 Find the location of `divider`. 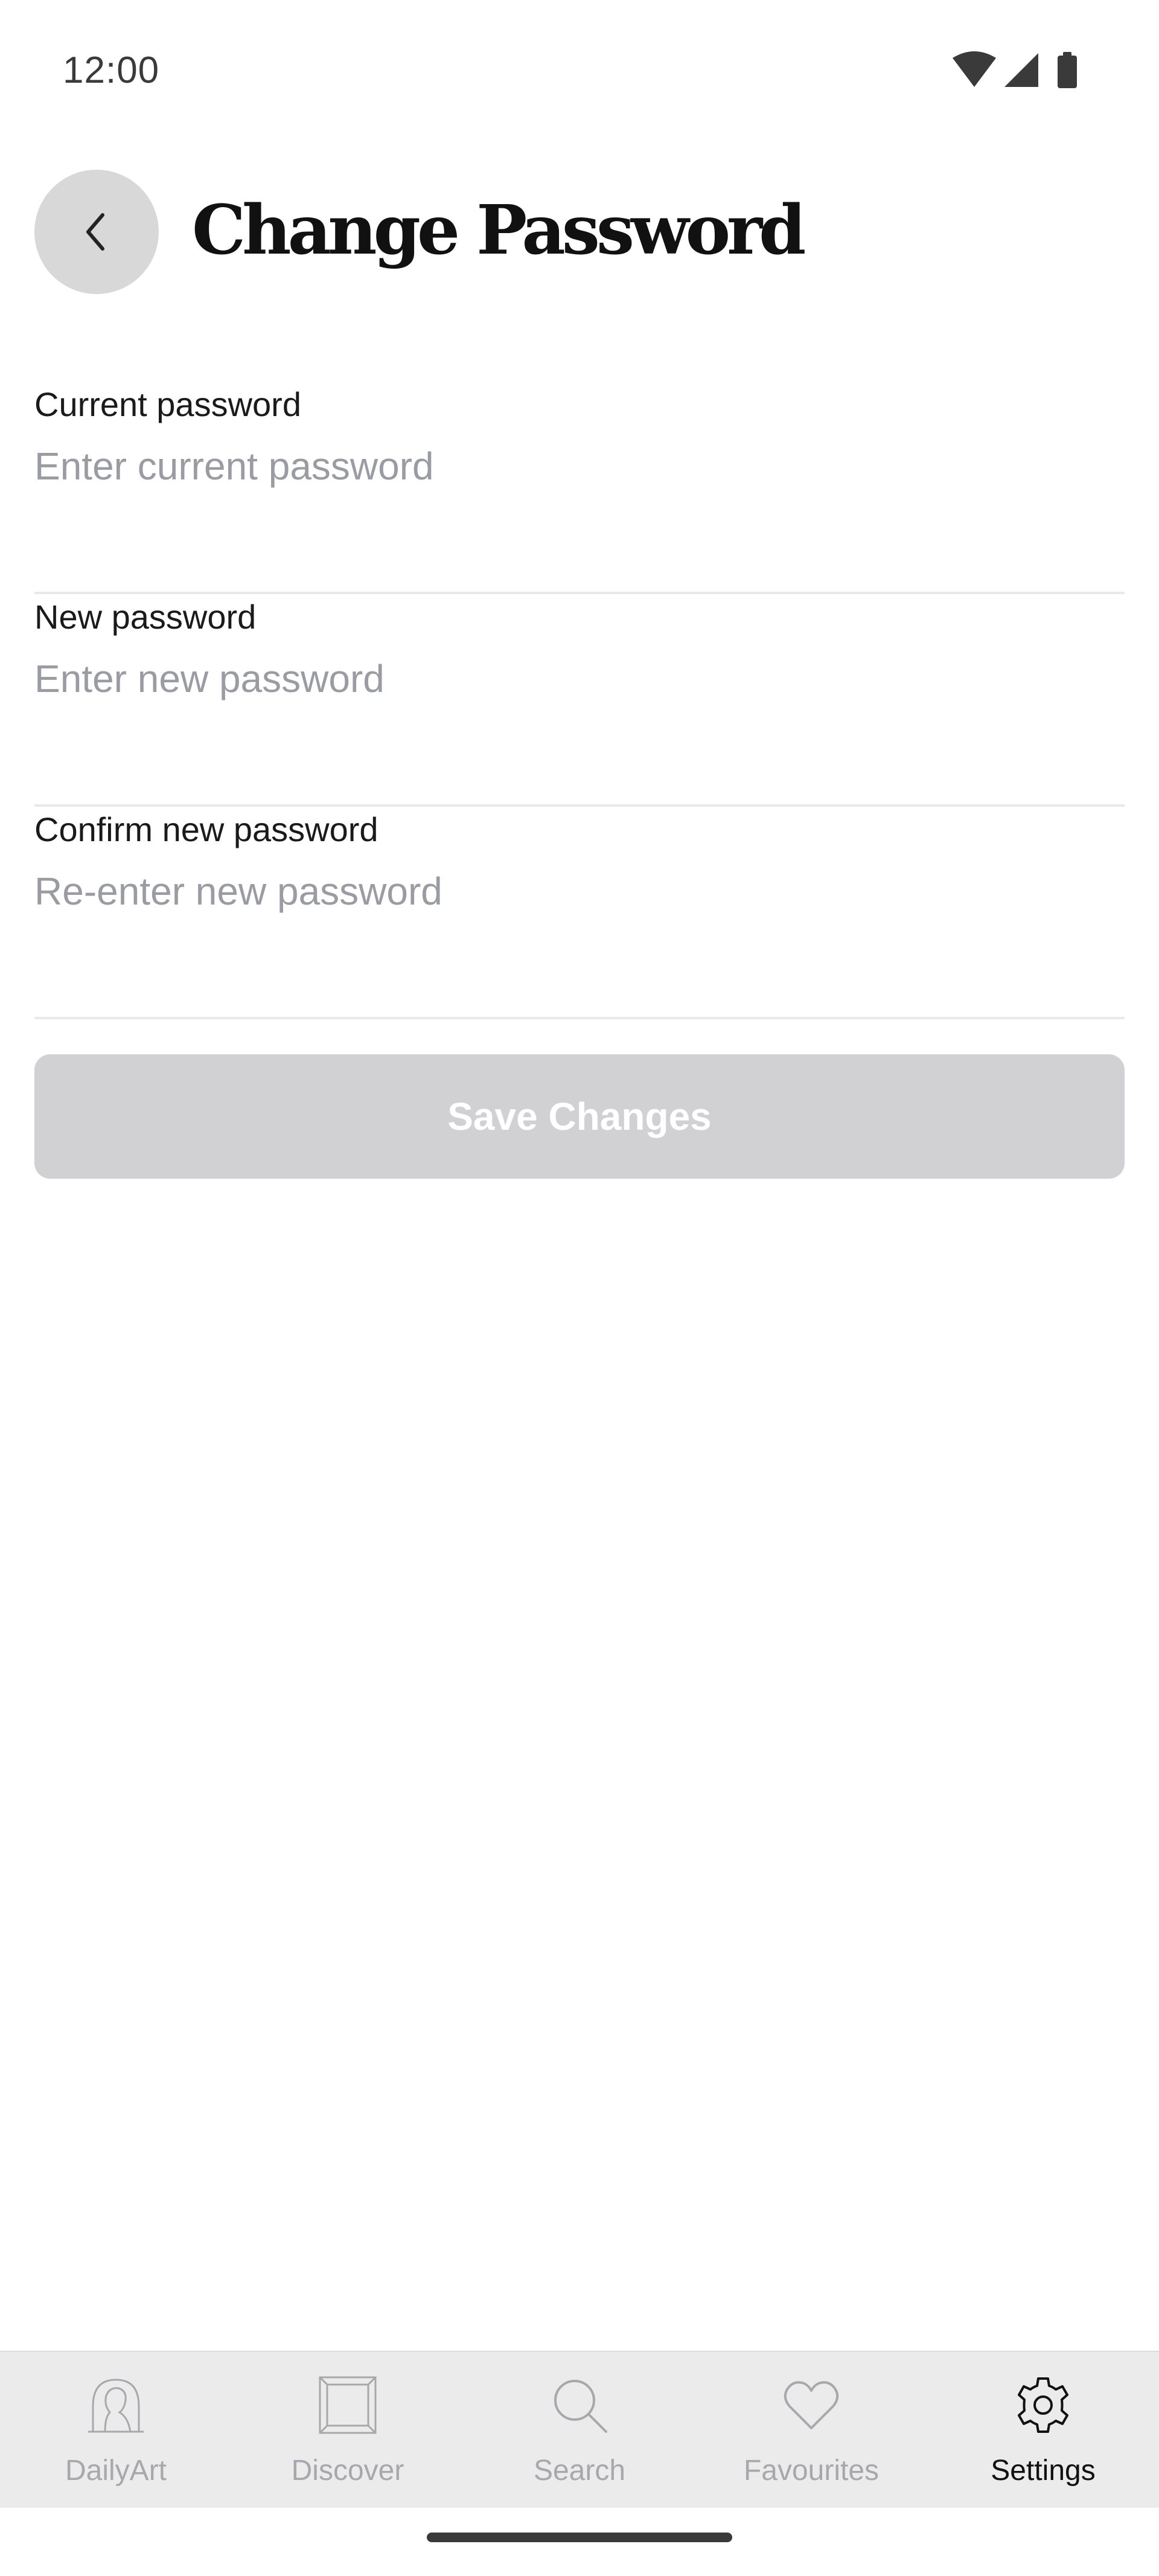

divider is located at coordinates (579, 1018).